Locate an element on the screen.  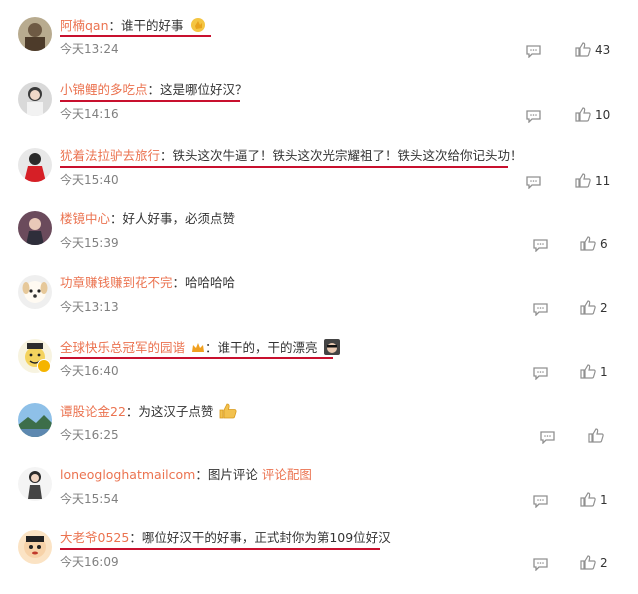
comment-time: 今天14:16 is located at coordinates (89, 114).